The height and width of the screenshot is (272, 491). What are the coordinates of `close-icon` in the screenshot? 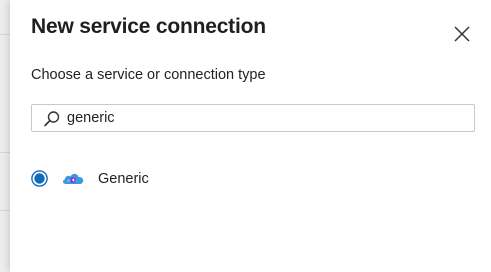 It's located at (462, 34).